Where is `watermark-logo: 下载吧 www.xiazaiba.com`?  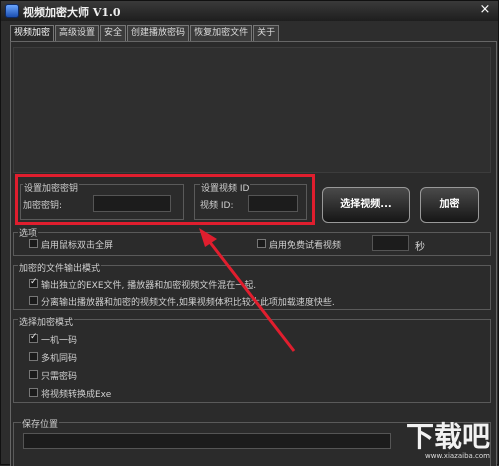
watermark-logo: 下载吧 www.xiazaiba.com is located at coordinates (447, 440).